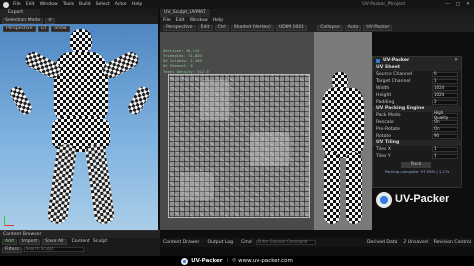  I want to click on show-button: Show, so click(60, 29).